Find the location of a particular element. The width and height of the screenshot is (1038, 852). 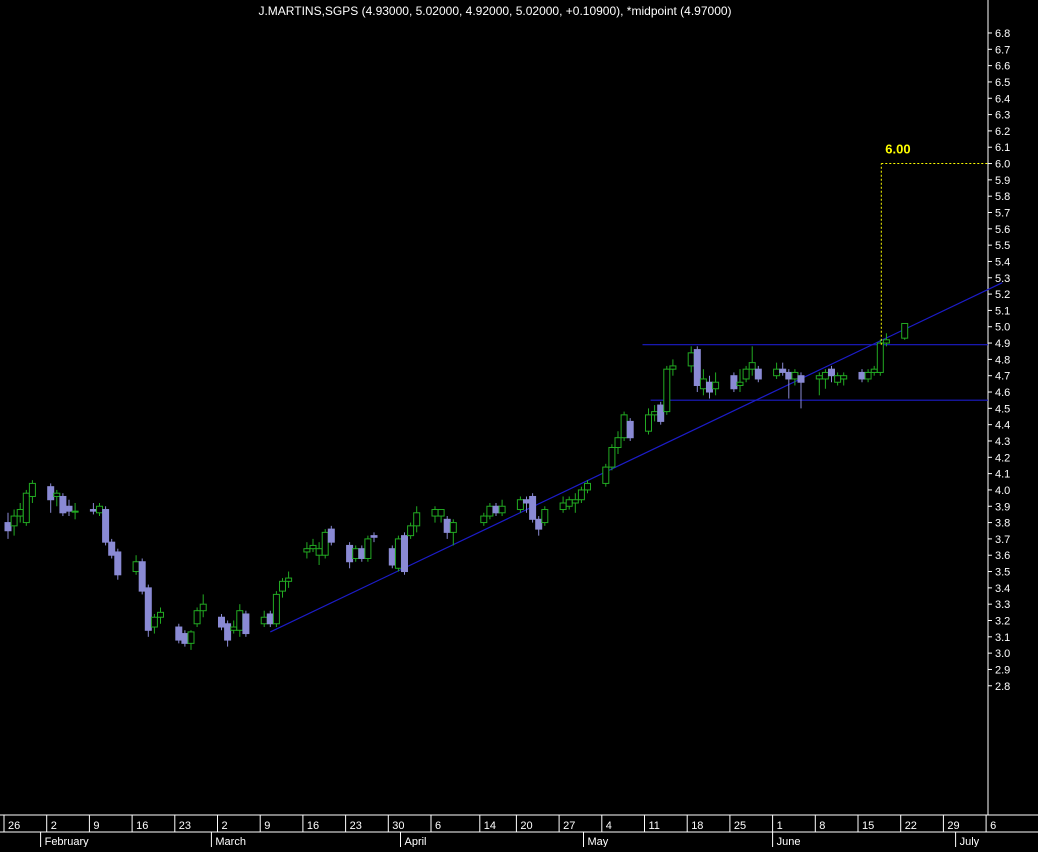

month-label: July is located at coordinates (970, 841).